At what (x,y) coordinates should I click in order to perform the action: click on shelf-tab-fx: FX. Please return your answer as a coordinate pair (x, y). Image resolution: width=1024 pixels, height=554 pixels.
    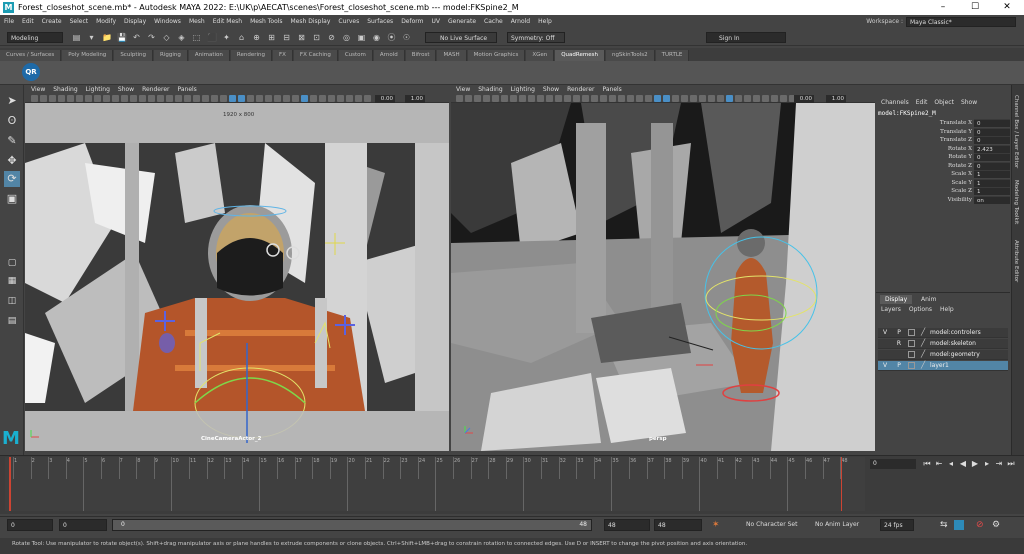
    Looking at the image, I should click on (282, 55).